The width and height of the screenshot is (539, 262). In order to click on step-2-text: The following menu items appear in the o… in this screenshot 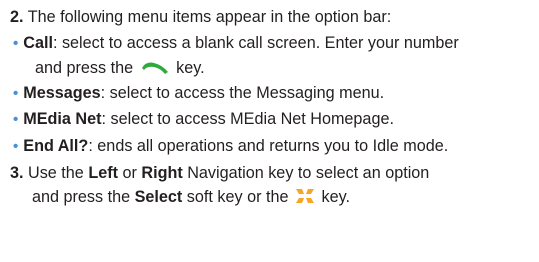, I will do `click(209, 17)`.